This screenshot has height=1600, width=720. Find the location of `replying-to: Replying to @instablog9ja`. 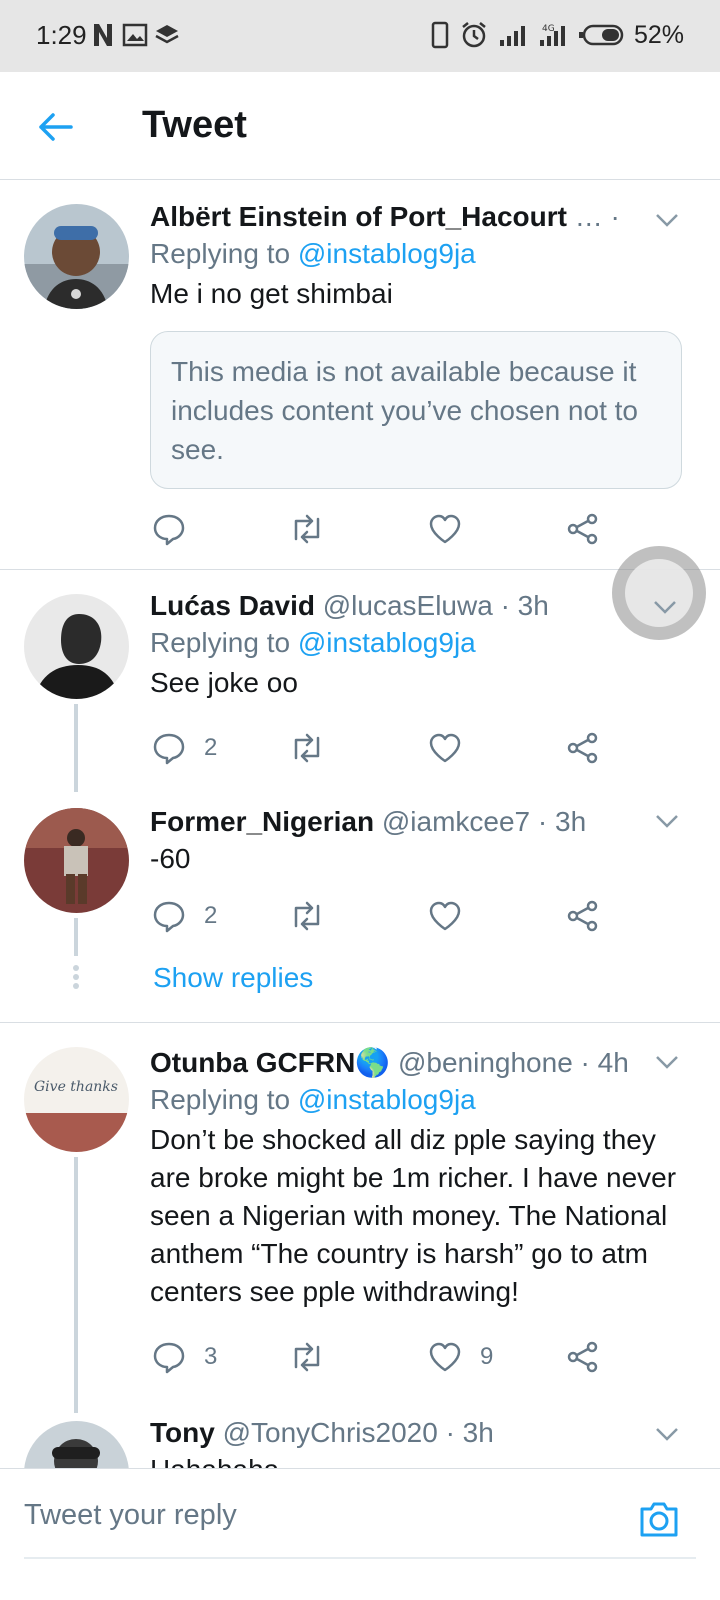

replying-to: Replying to @instablog9ja is located at coordinates (313, 1099).